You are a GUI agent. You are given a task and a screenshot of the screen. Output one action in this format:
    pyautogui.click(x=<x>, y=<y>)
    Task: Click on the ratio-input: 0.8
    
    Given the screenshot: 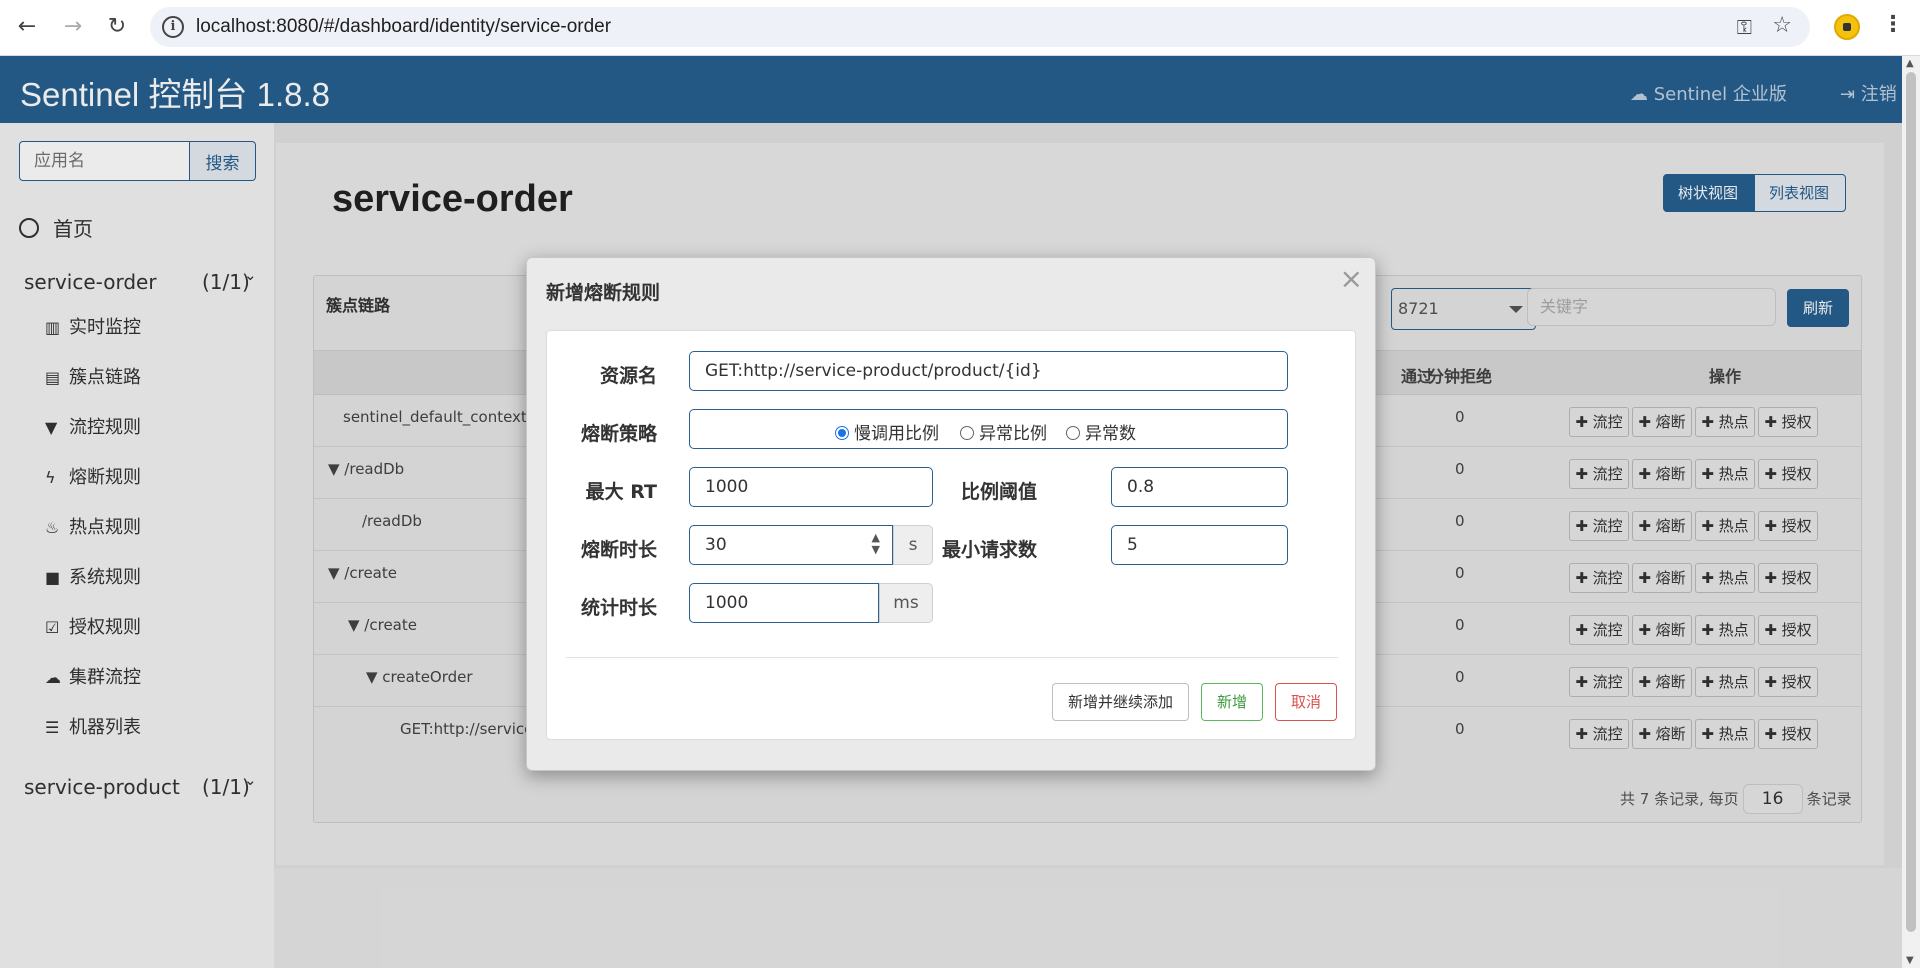 What is the action you would take?
    pyautogui.click(x=1199, y=487)
    